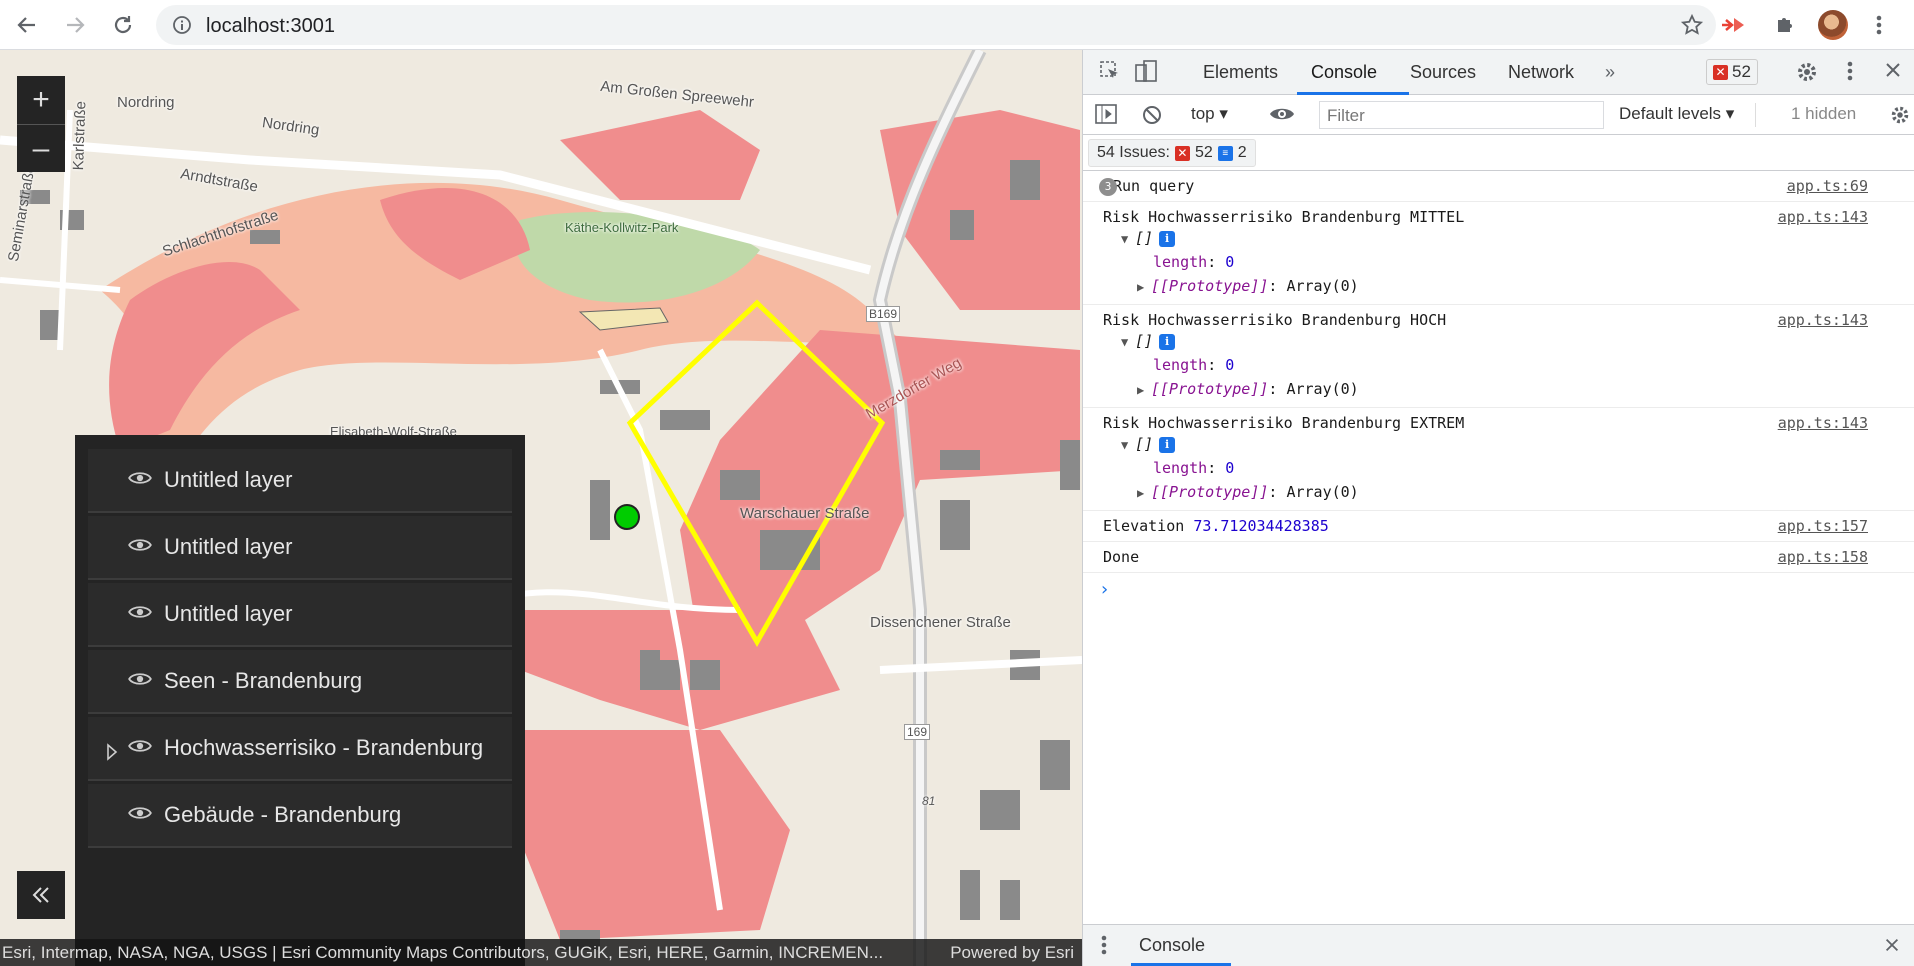 The image size is (1914, 966). Describe the element at coordinates (1498, 153) in the screenshot. I see `issues-bar: 54 Issues: ✕ 52 ≡ 2` at that location.